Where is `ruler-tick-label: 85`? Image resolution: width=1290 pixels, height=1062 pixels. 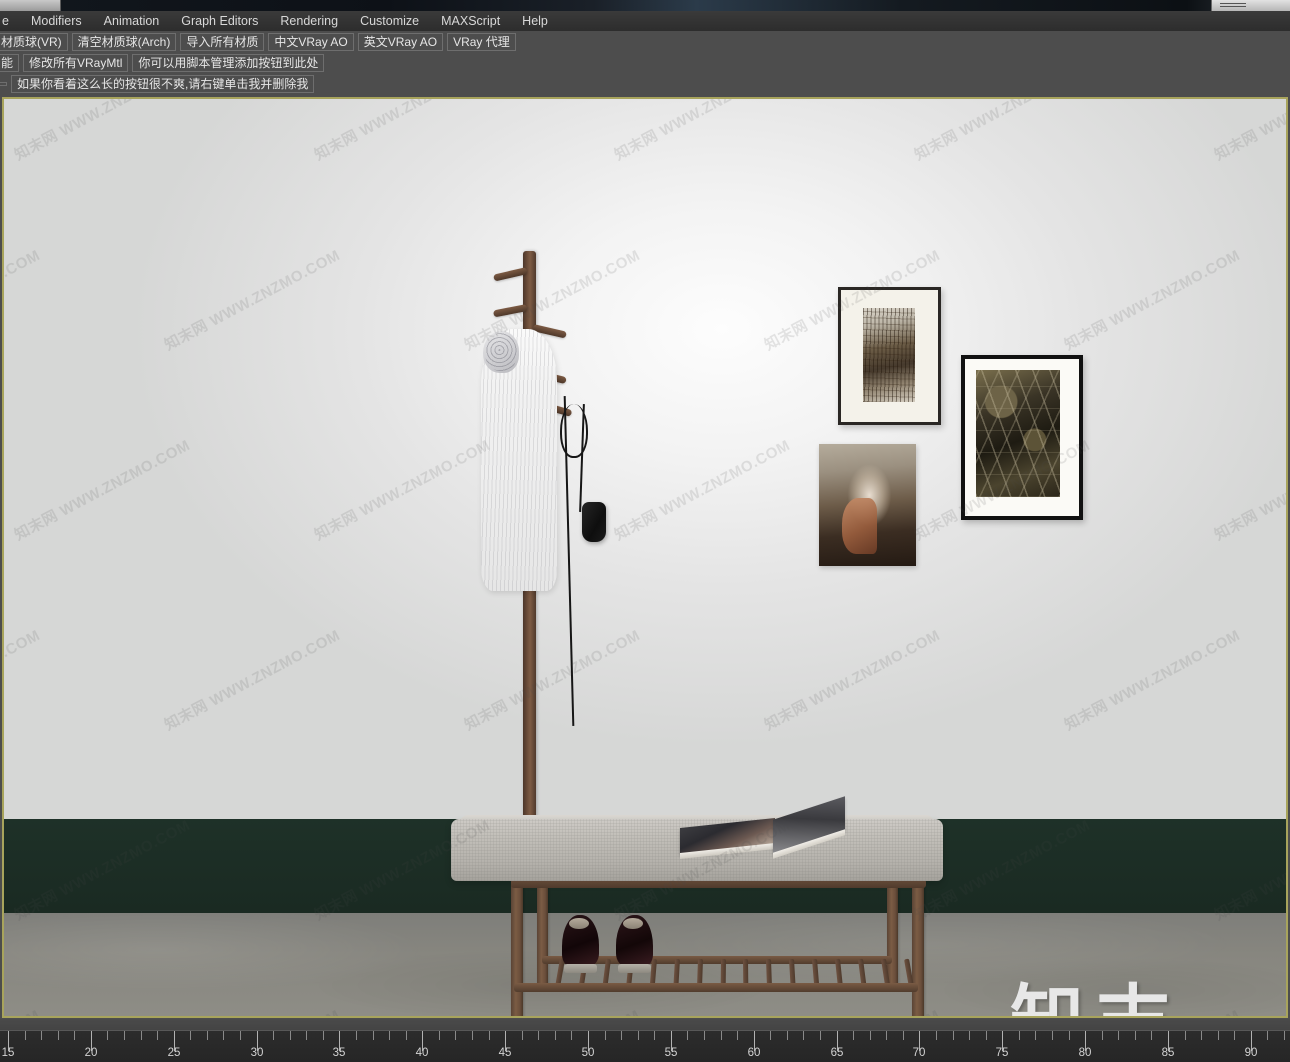 ruler-tick-label: 85 is located at coordinates (1168, 1053).